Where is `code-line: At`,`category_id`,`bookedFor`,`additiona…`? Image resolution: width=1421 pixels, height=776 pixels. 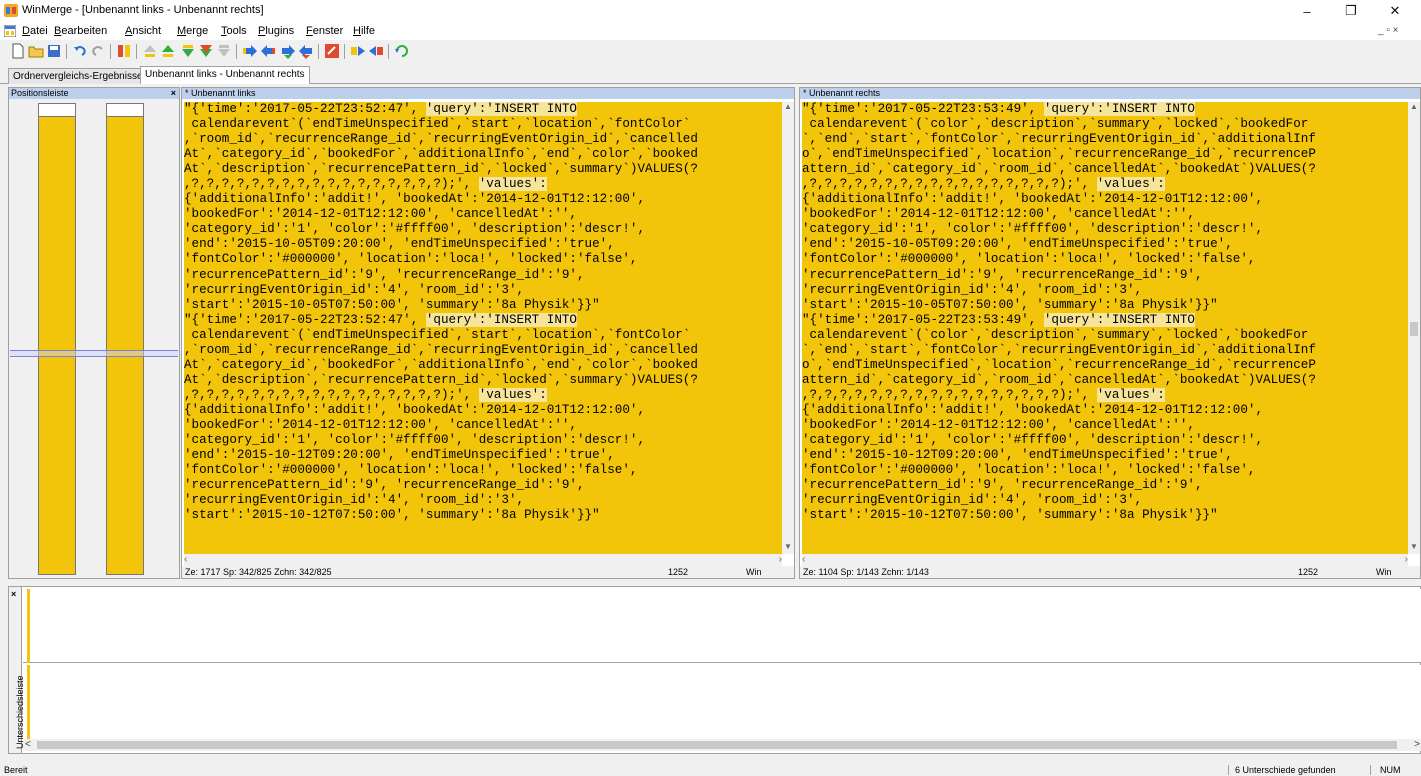 code-line: At`,`category_id`,`bookedFor`,`additiona… is located at coordinates (483, 154).